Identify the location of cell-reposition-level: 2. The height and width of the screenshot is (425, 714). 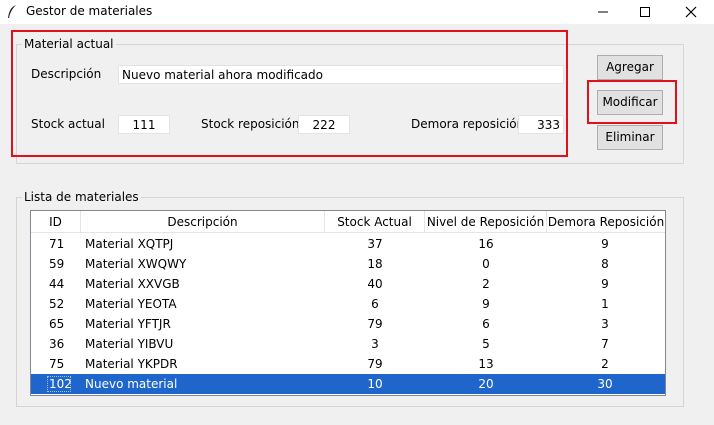
(486, 284).